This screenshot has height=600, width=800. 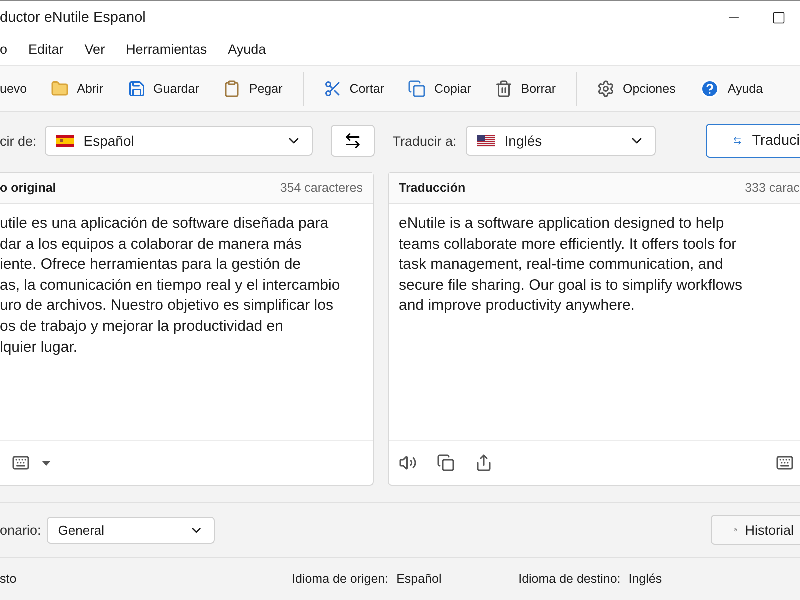 What do you see at coordinates (253, 89) in the screenshot?
I see `toolbar-button: Pegar` at bounding box center [253, 89].